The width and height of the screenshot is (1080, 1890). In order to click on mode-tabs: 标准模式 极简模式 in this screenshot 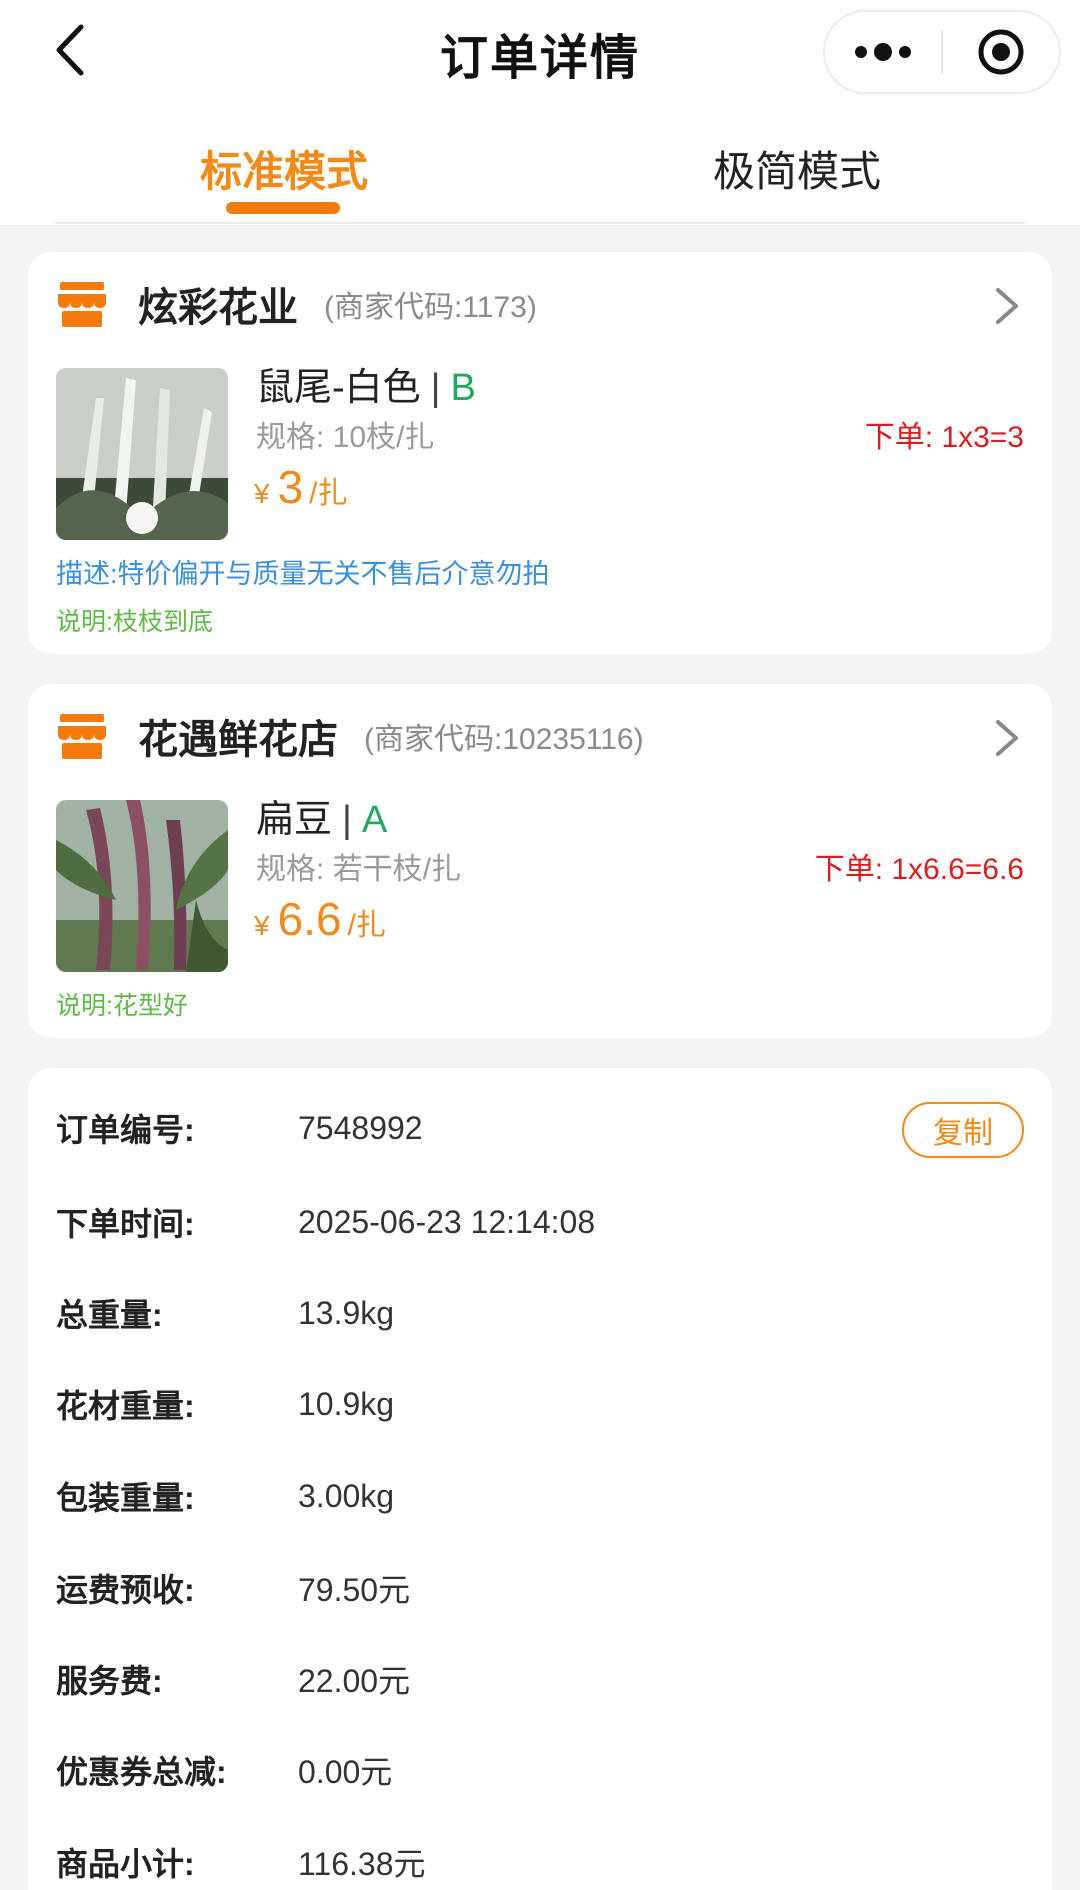, I will do `click(540, 175)`.